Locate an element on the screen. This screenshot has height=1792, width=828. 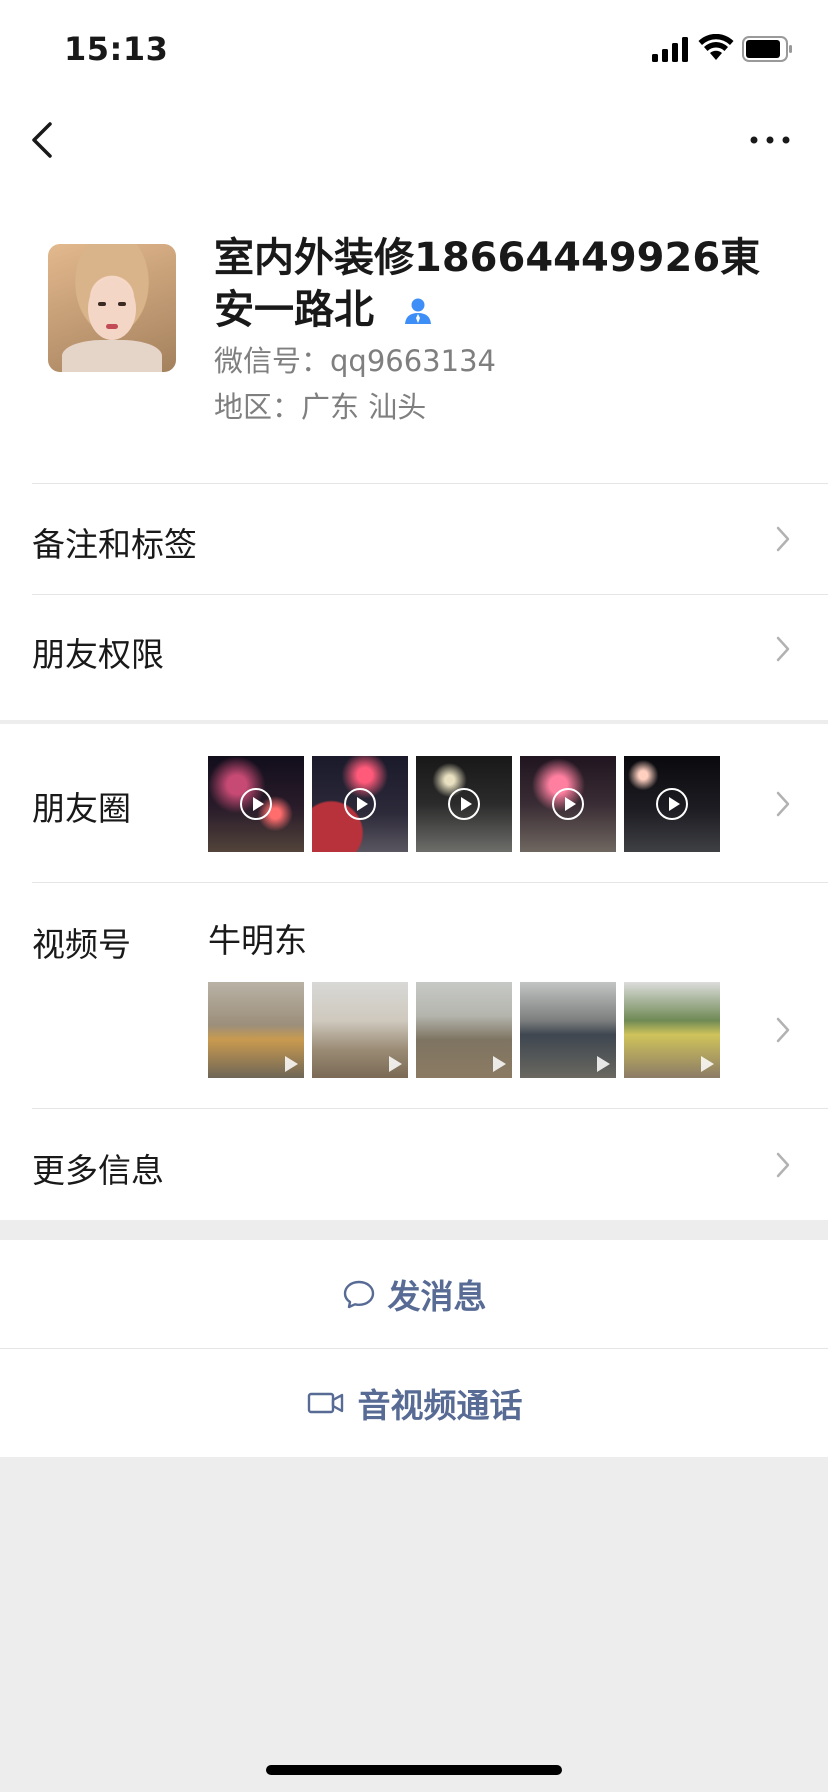
moments-label: 朋友圈 is located at coordinates (81, 808).